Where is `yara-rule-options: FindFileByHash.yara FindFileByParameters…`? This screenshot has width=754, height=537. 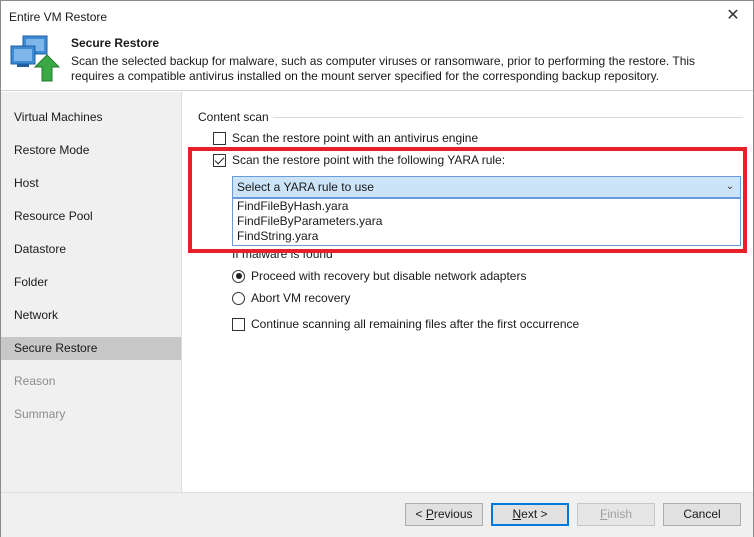 yara-rule-options: FindFileByHash.yara FindFileByParameters… is located at coordinates (486, 222).